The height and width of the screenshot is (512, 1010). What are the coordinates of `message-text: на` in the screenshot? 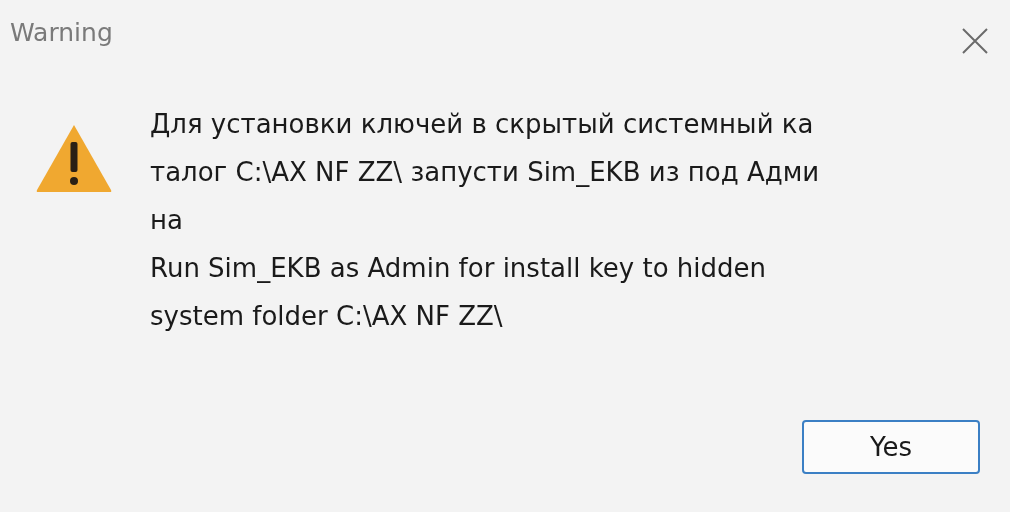 It's located at (167, 220).